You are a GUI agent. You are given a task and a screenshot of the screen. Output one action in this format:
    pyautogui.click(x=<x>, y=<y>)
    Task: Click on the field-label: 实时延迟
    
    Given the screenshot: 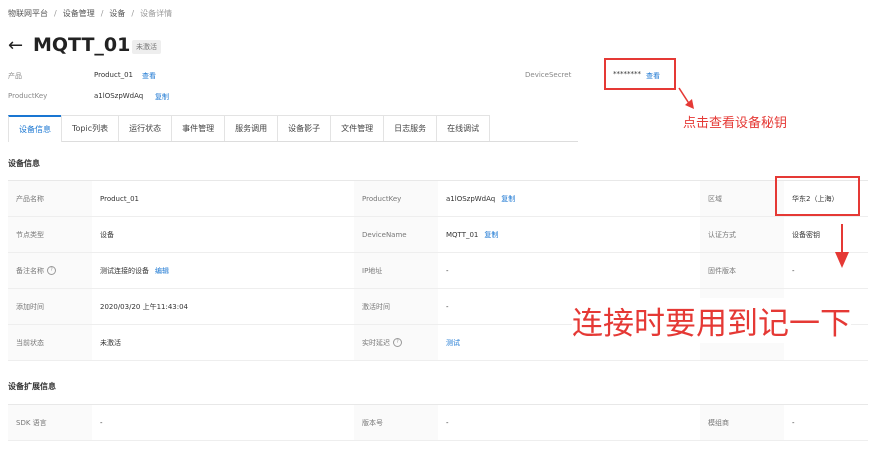 What is the action you would take?
    pyautogui.click(x=376, y=342)
    